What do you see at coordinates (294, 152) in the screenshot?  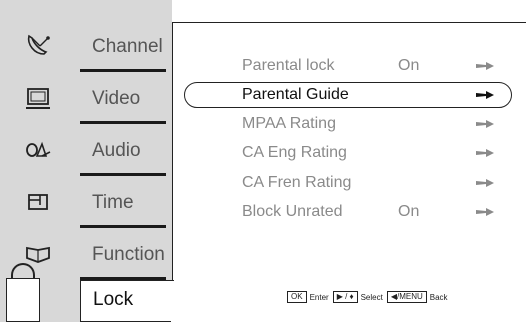 I see `menu-item-label: CA Eng Rating` at bounding box center [294, 152].